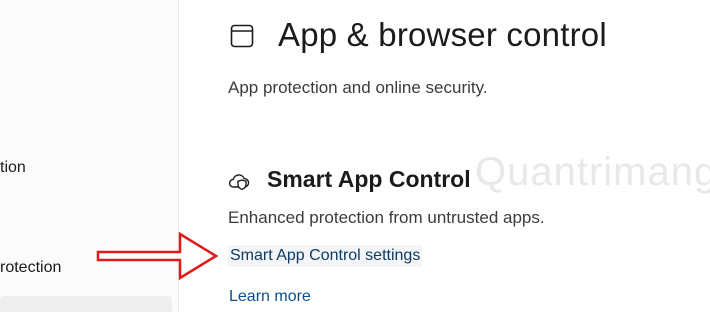 This screenshot has height=312, width=710. Describe the element at coordinates (157, 256) in the screenshot. I see `annotation-arrow-icon` at that location.